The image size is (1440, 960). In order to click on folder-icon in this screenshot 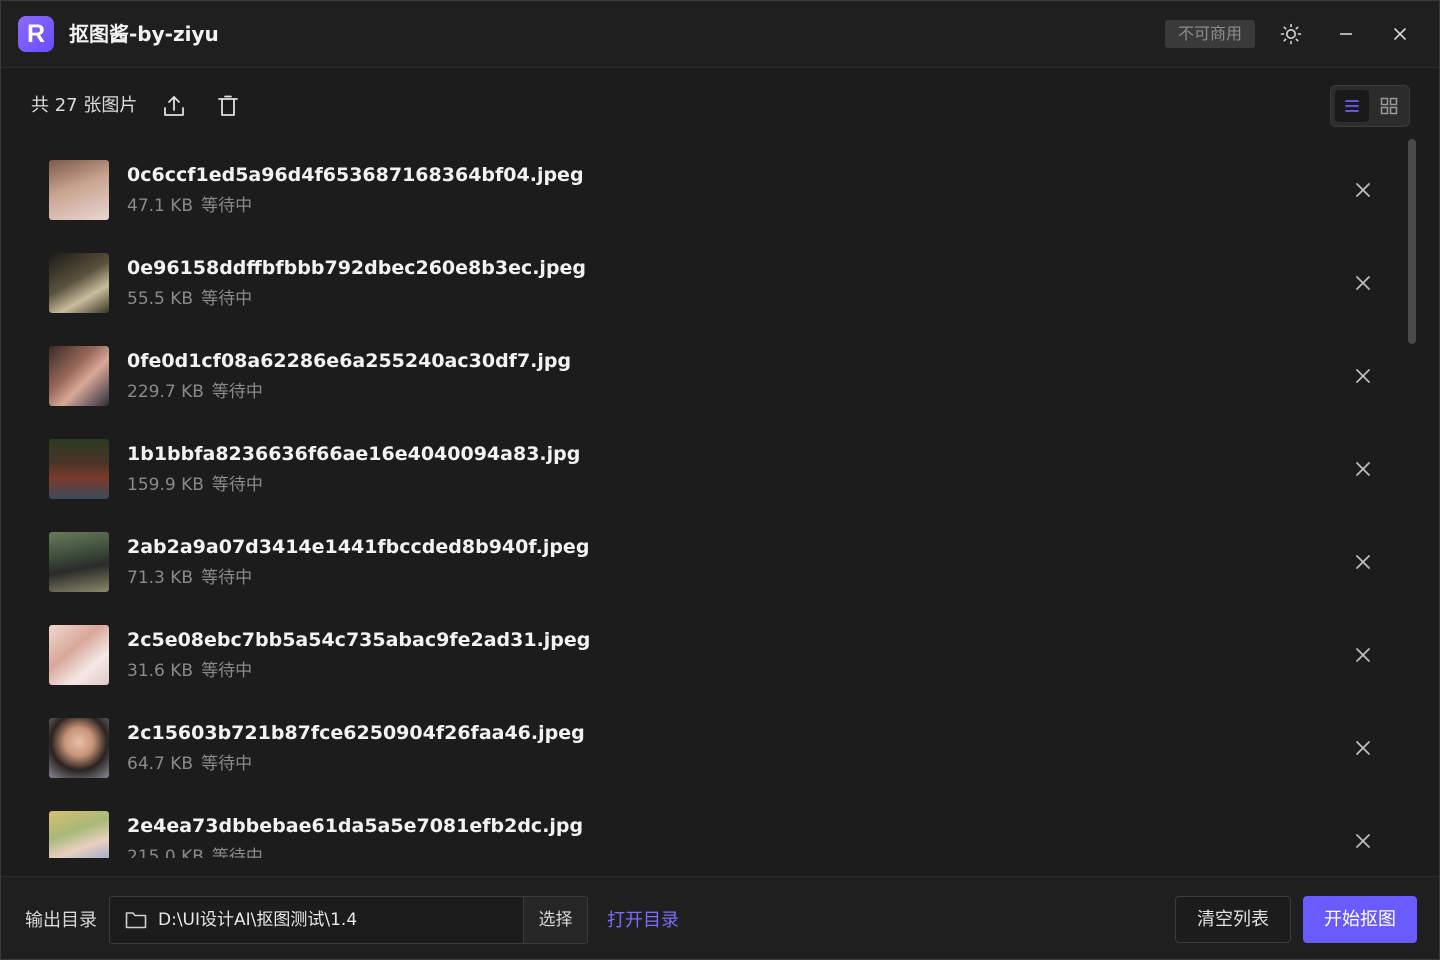, I will do `click(136, 920)`.